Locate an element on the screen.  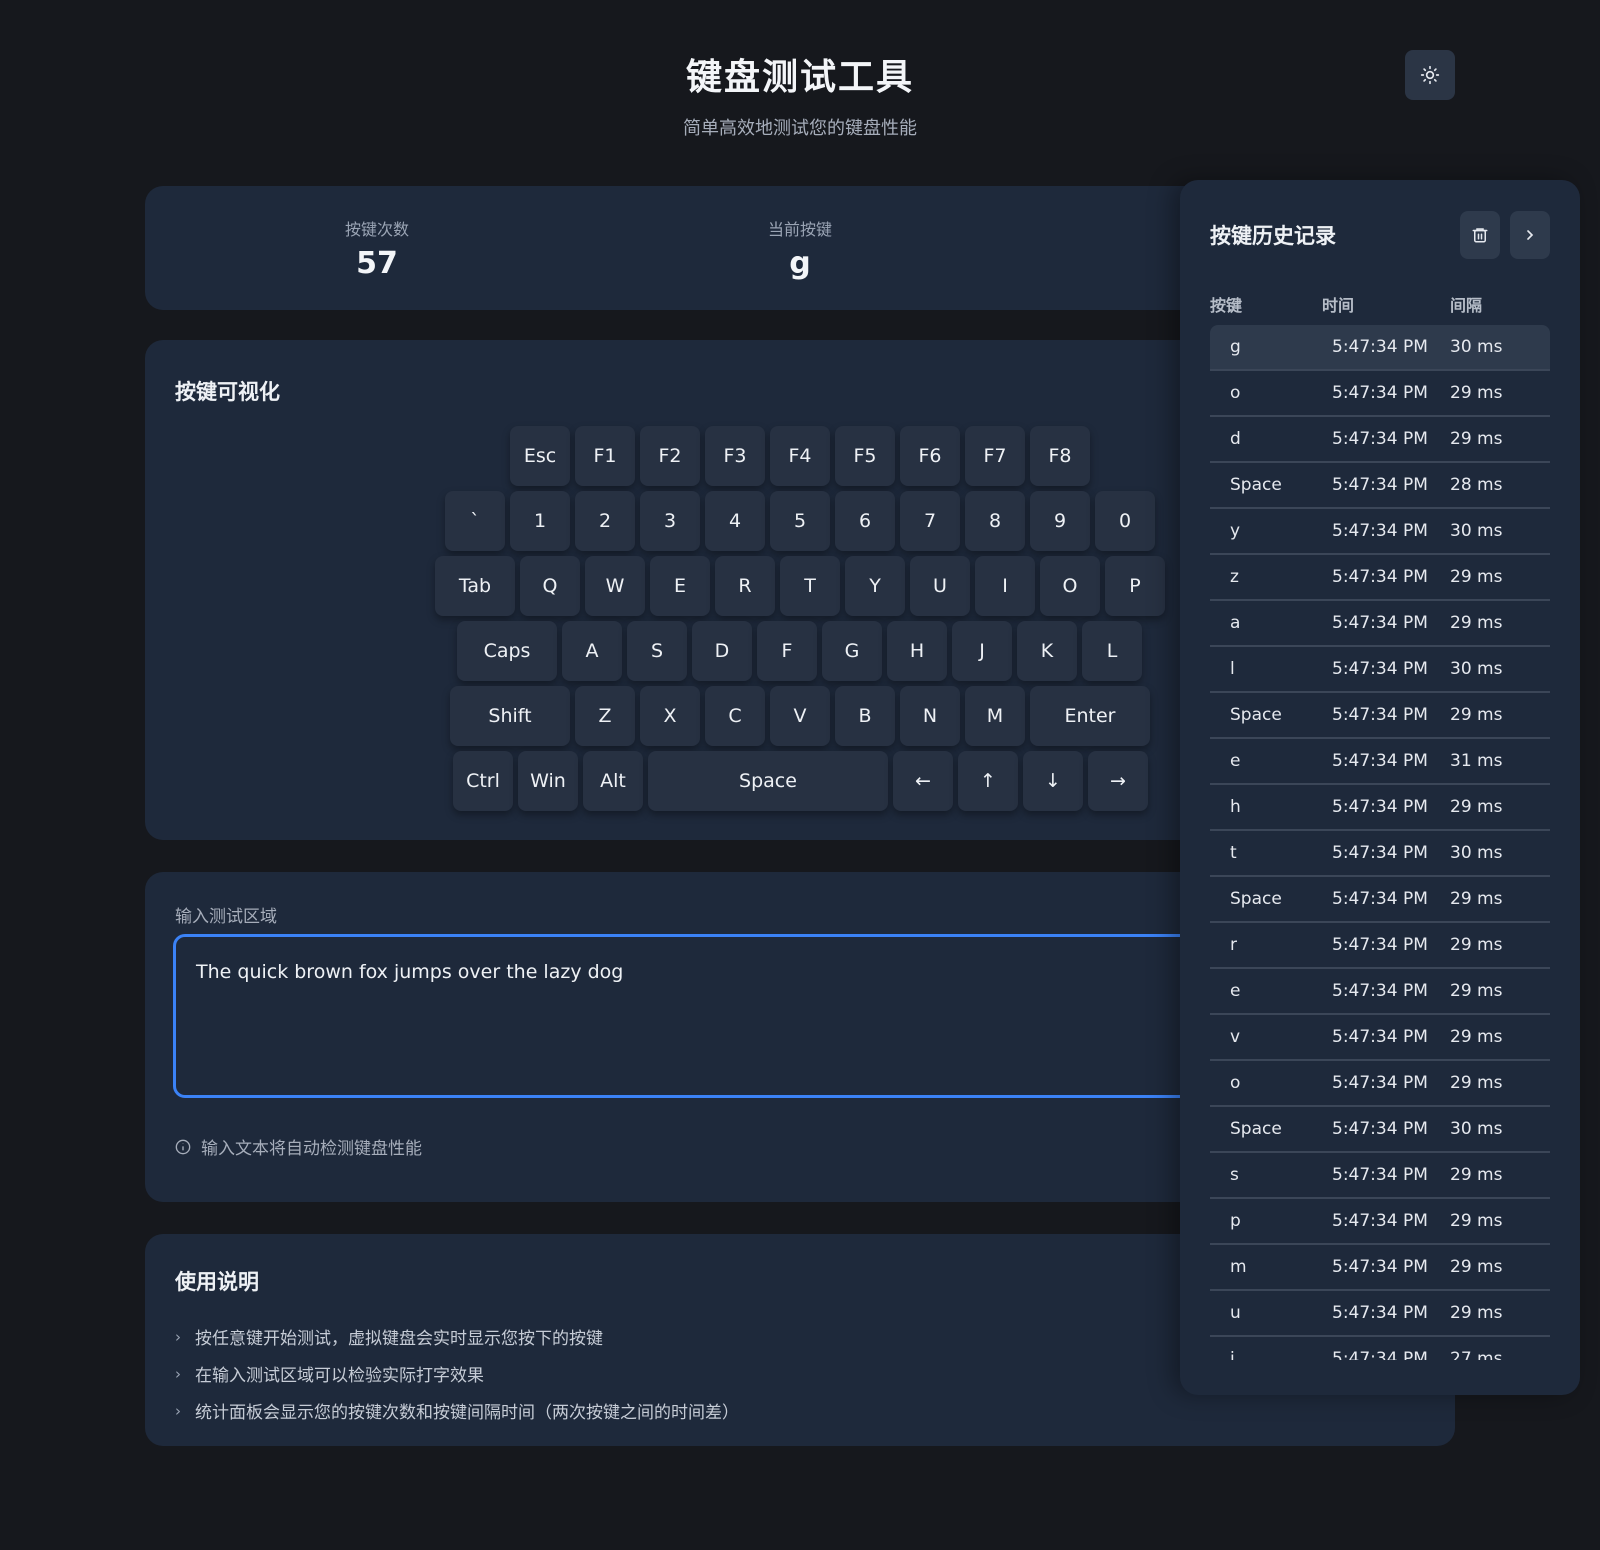
key-backtick: ` is located at coordinates (475, 521).